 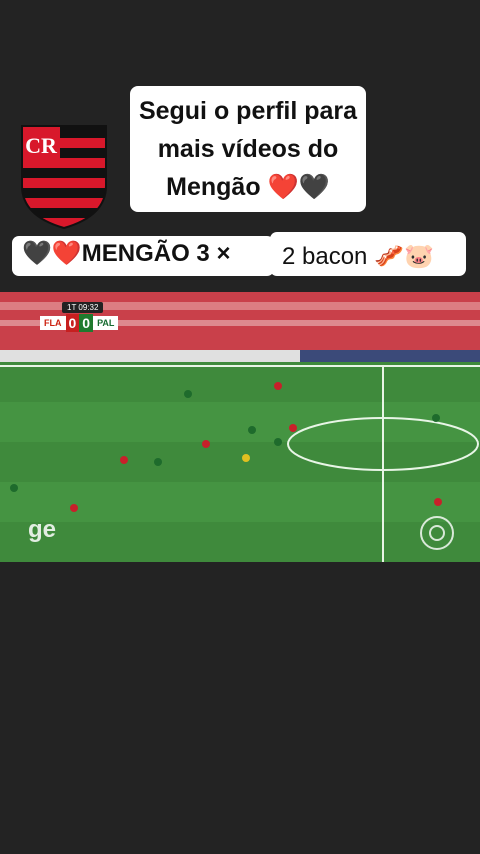 What do you see at coordinates (42, 529) in the screenshot?
I see `ge-logo: ge` at bounding box center [42, 529].